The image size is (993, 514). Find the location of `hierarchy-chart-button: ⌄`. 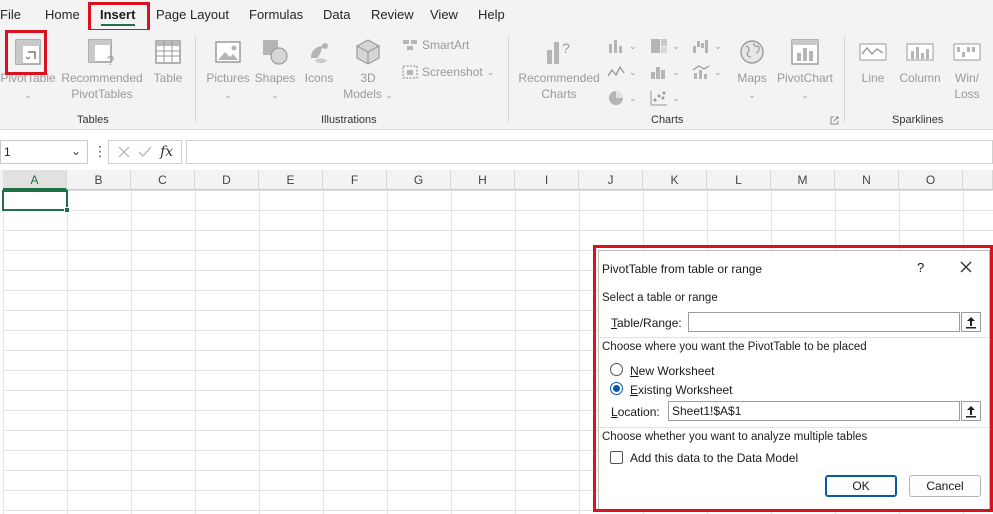

hierarchy-chart-button: ⌄ is located at coordinates (665, 46).